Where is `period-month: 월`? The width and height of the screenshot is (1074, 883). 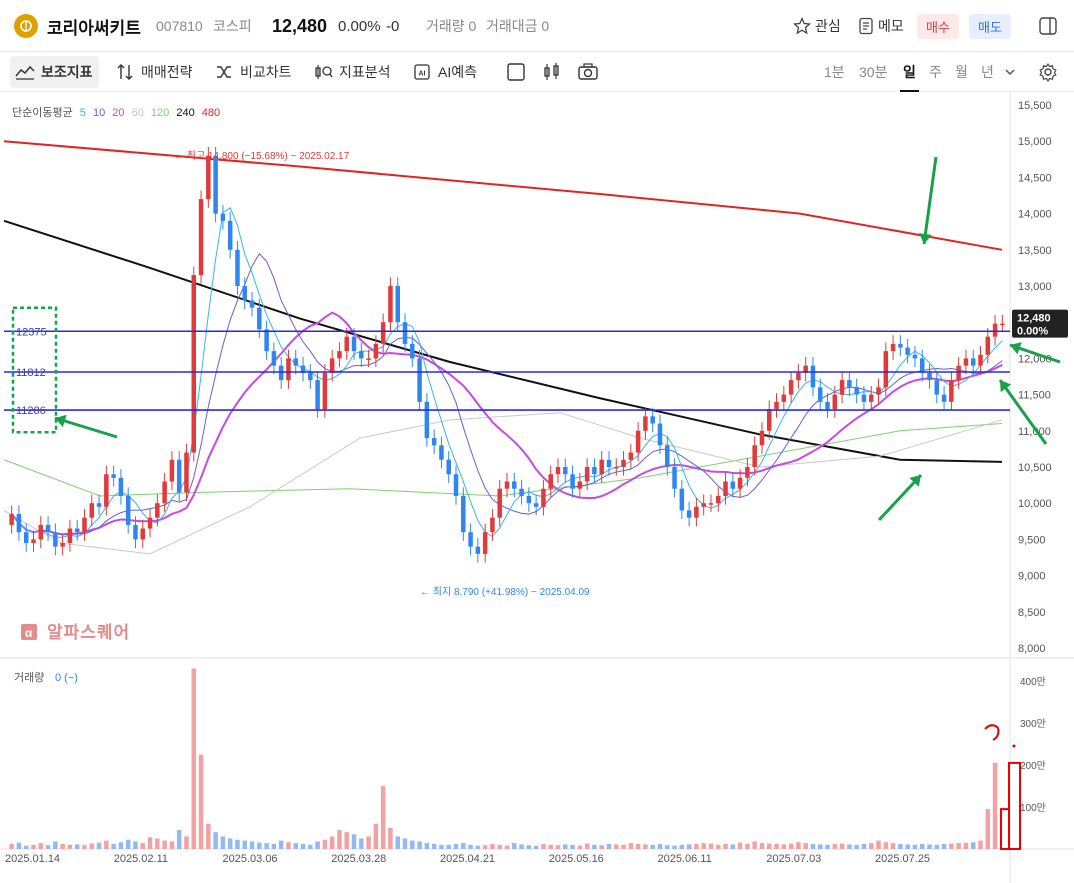 period-month: 월 is located at coordinates (961, 72).